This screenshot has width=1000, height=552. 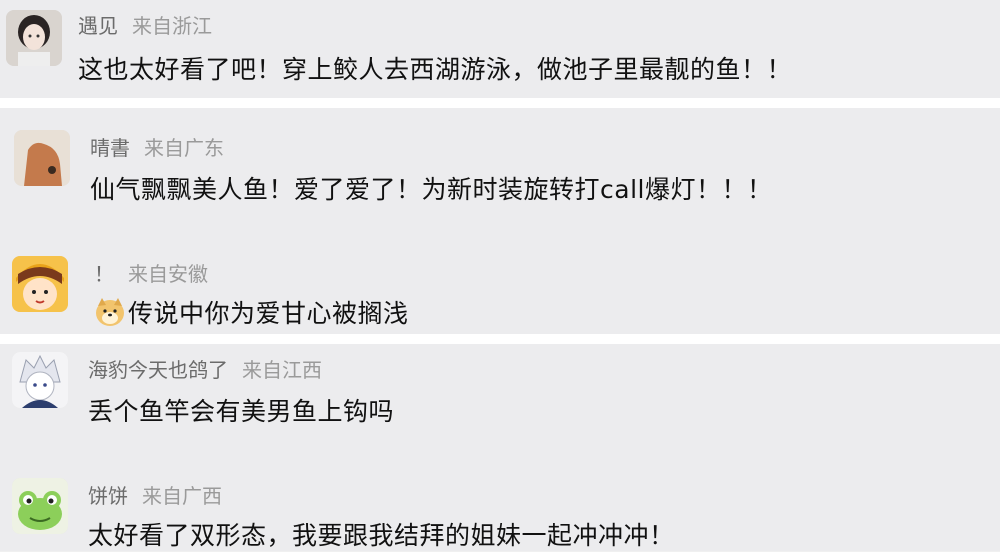 What do you see at coordinates (268, 313) in the screenshot?
I see `comment-text: 传说中你为爱甘心被搁浅` at bounding box center [268, 313].